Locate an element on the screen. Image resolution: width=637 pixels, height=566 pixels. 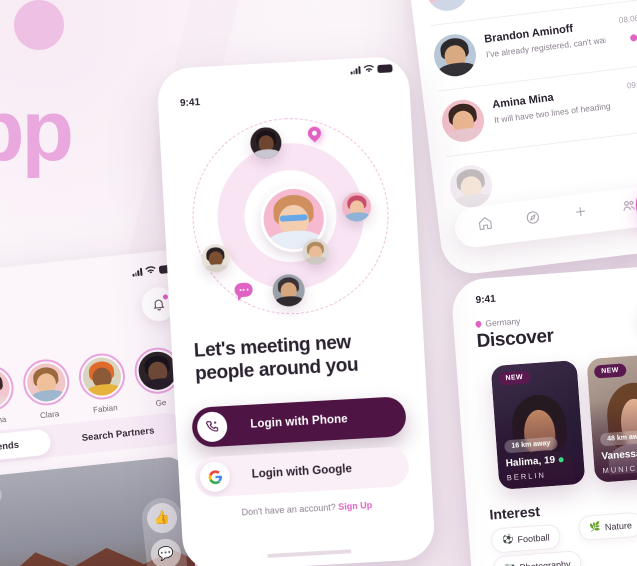
tab-make-friends: Make Friends is located at coordinates (26, 448).